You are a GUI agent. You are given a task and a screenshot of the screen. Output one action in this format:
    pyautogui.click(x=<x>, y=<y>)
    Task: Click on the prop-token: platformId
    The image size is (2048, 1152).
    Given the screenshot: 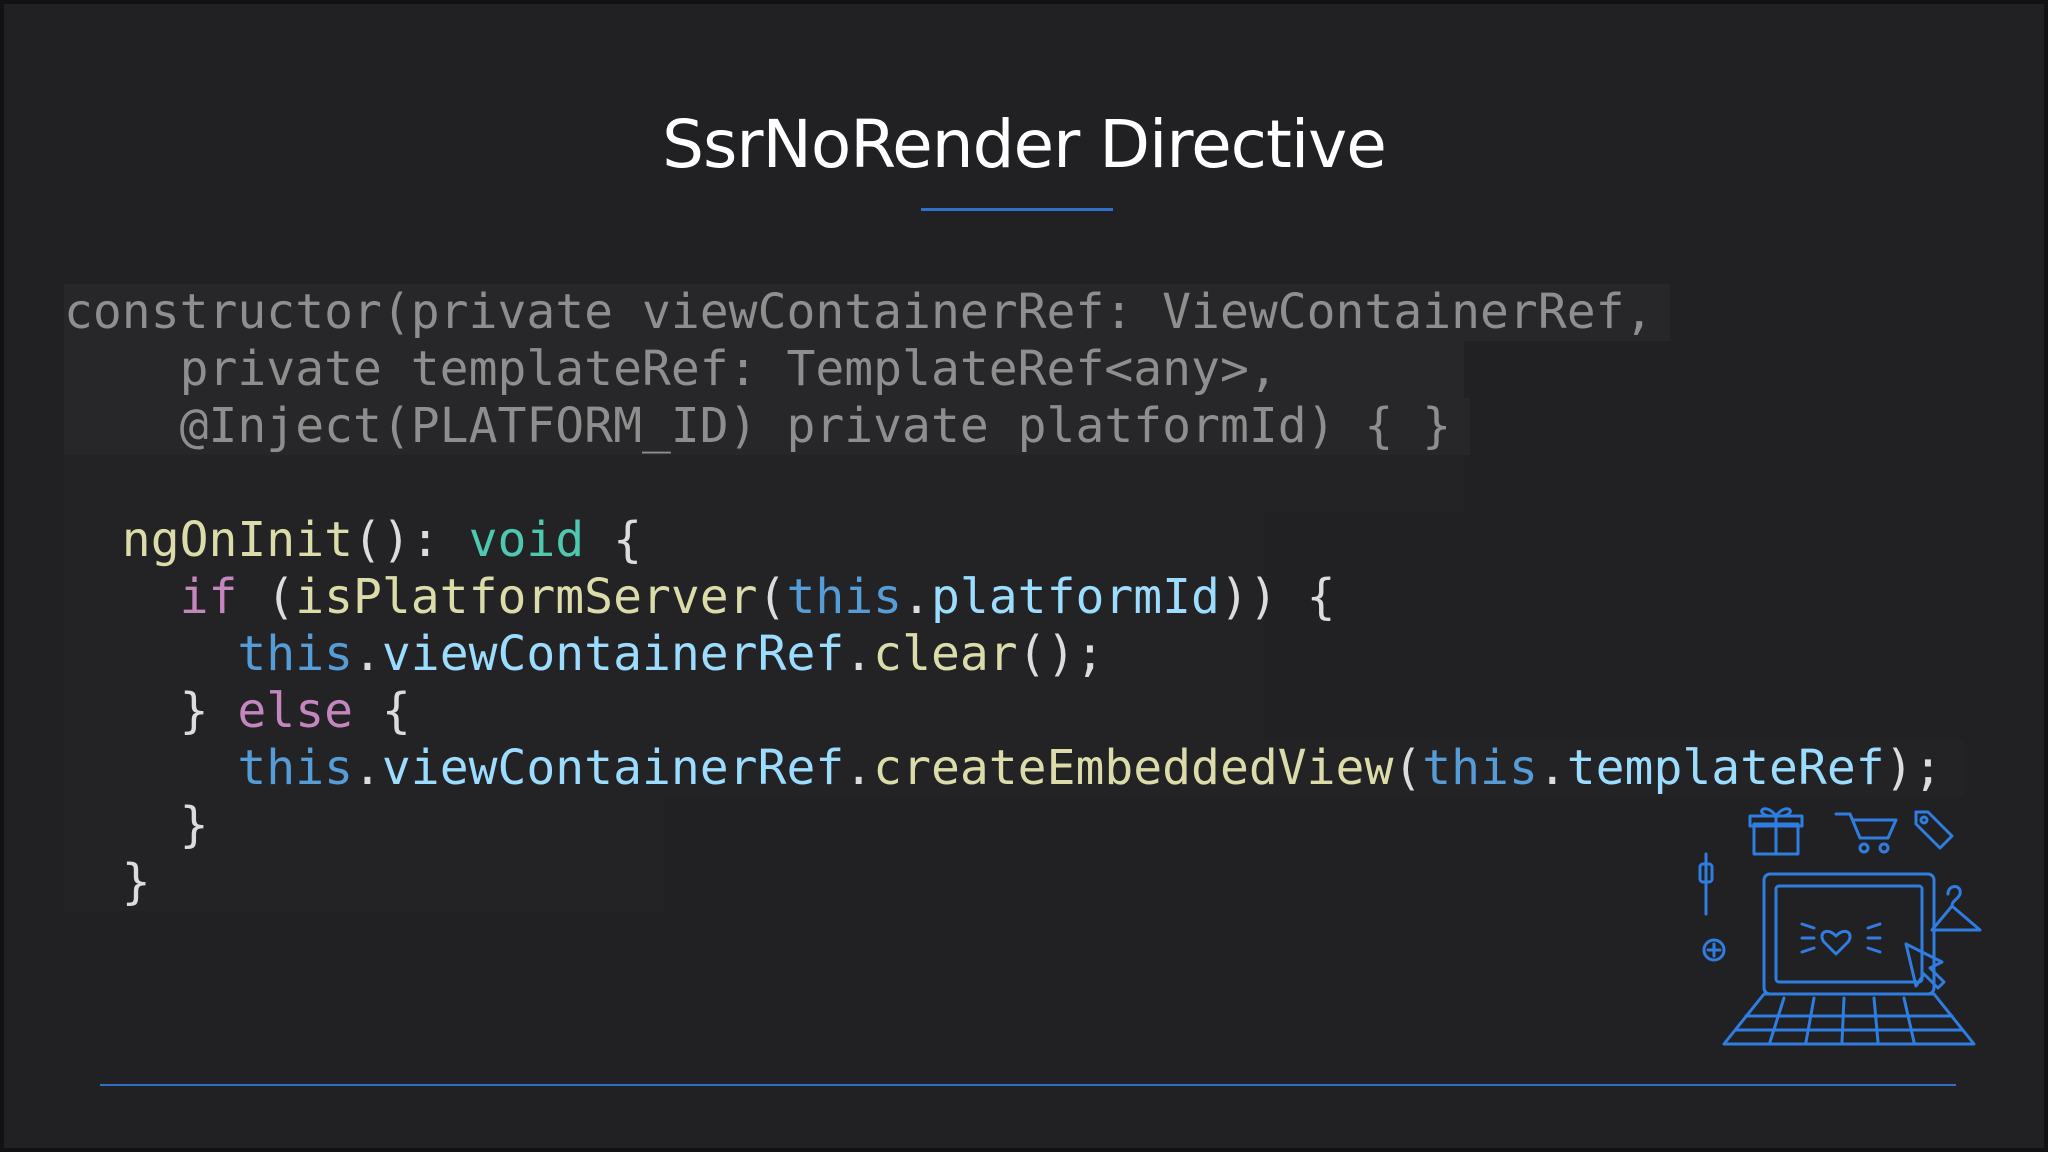 What is the action you would take?
    pyautogui.click(x=1075, y=597)
    